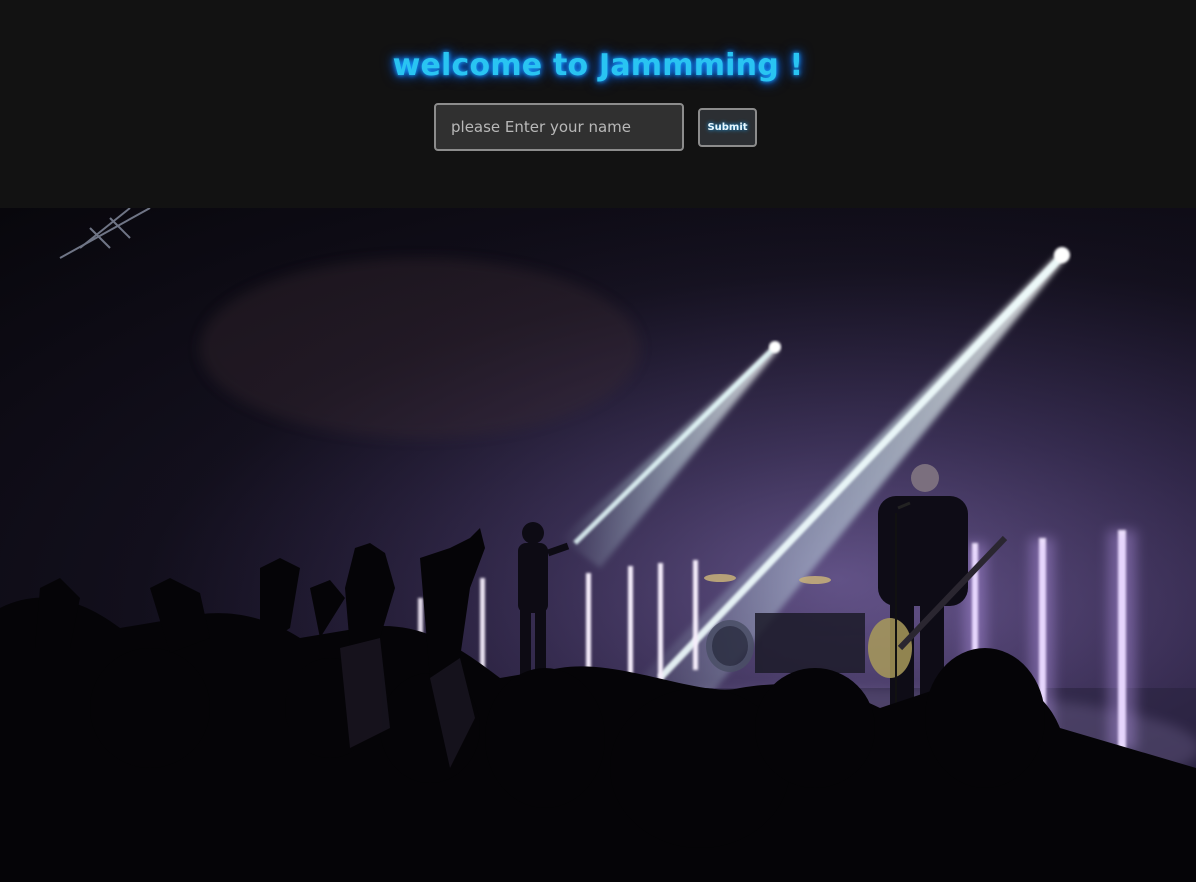 The image size is (1196, 882). I want to click on submit-button: Submit, so click(727, 127).